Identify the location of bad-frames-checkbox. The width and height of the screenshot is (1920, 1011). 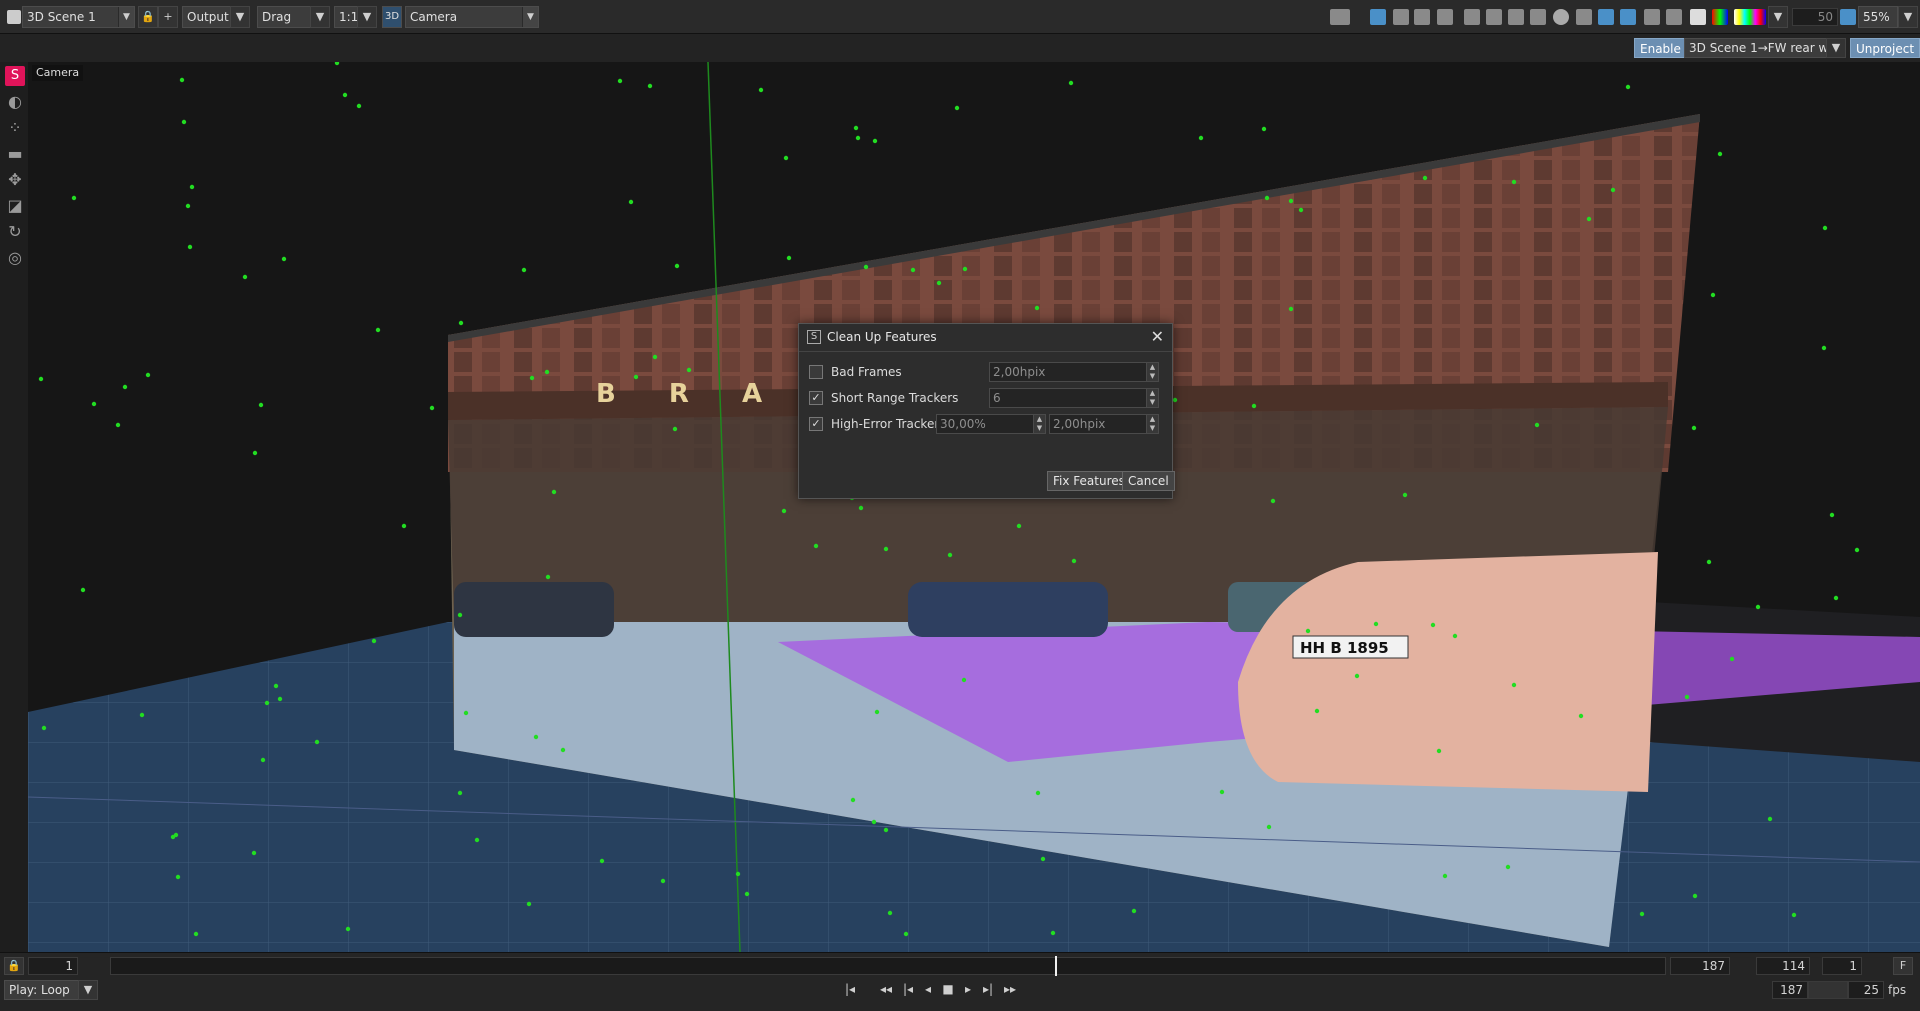
(816, 372).